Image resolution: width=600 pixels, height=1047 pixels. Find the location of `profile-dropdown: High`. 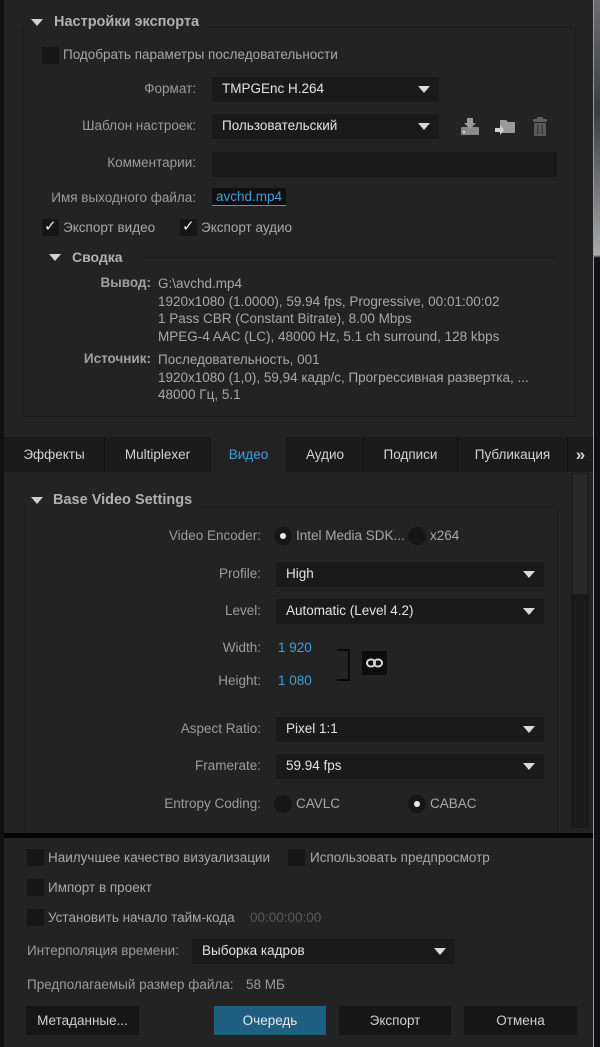

profile-dropdown: High is located at coordinates (410, 574).